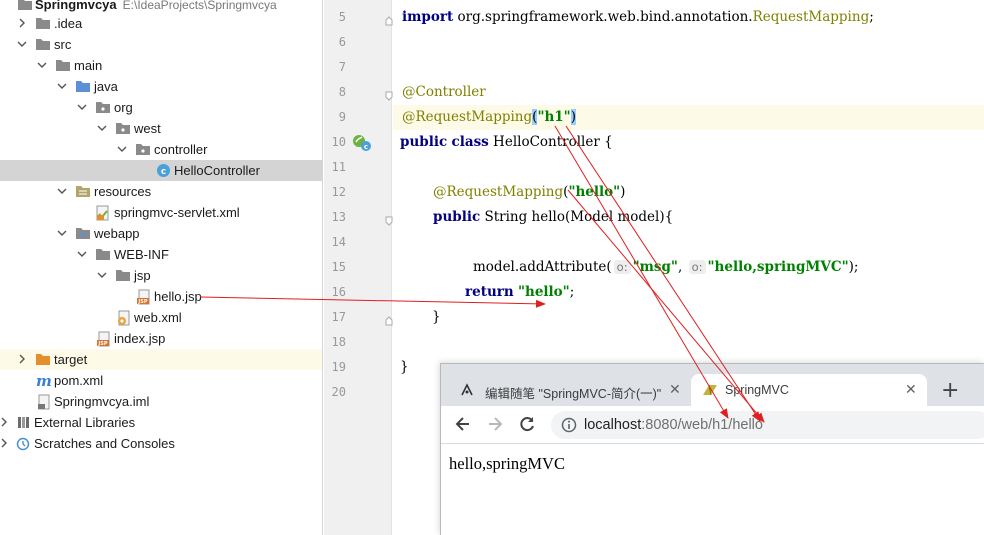 Image resolution: width=984 pixels, height=535 pixels. What do you see at coordinates (622, 267) in the screenshot?
I see `parameter-hint: o:` at bounding box center [622, 267].